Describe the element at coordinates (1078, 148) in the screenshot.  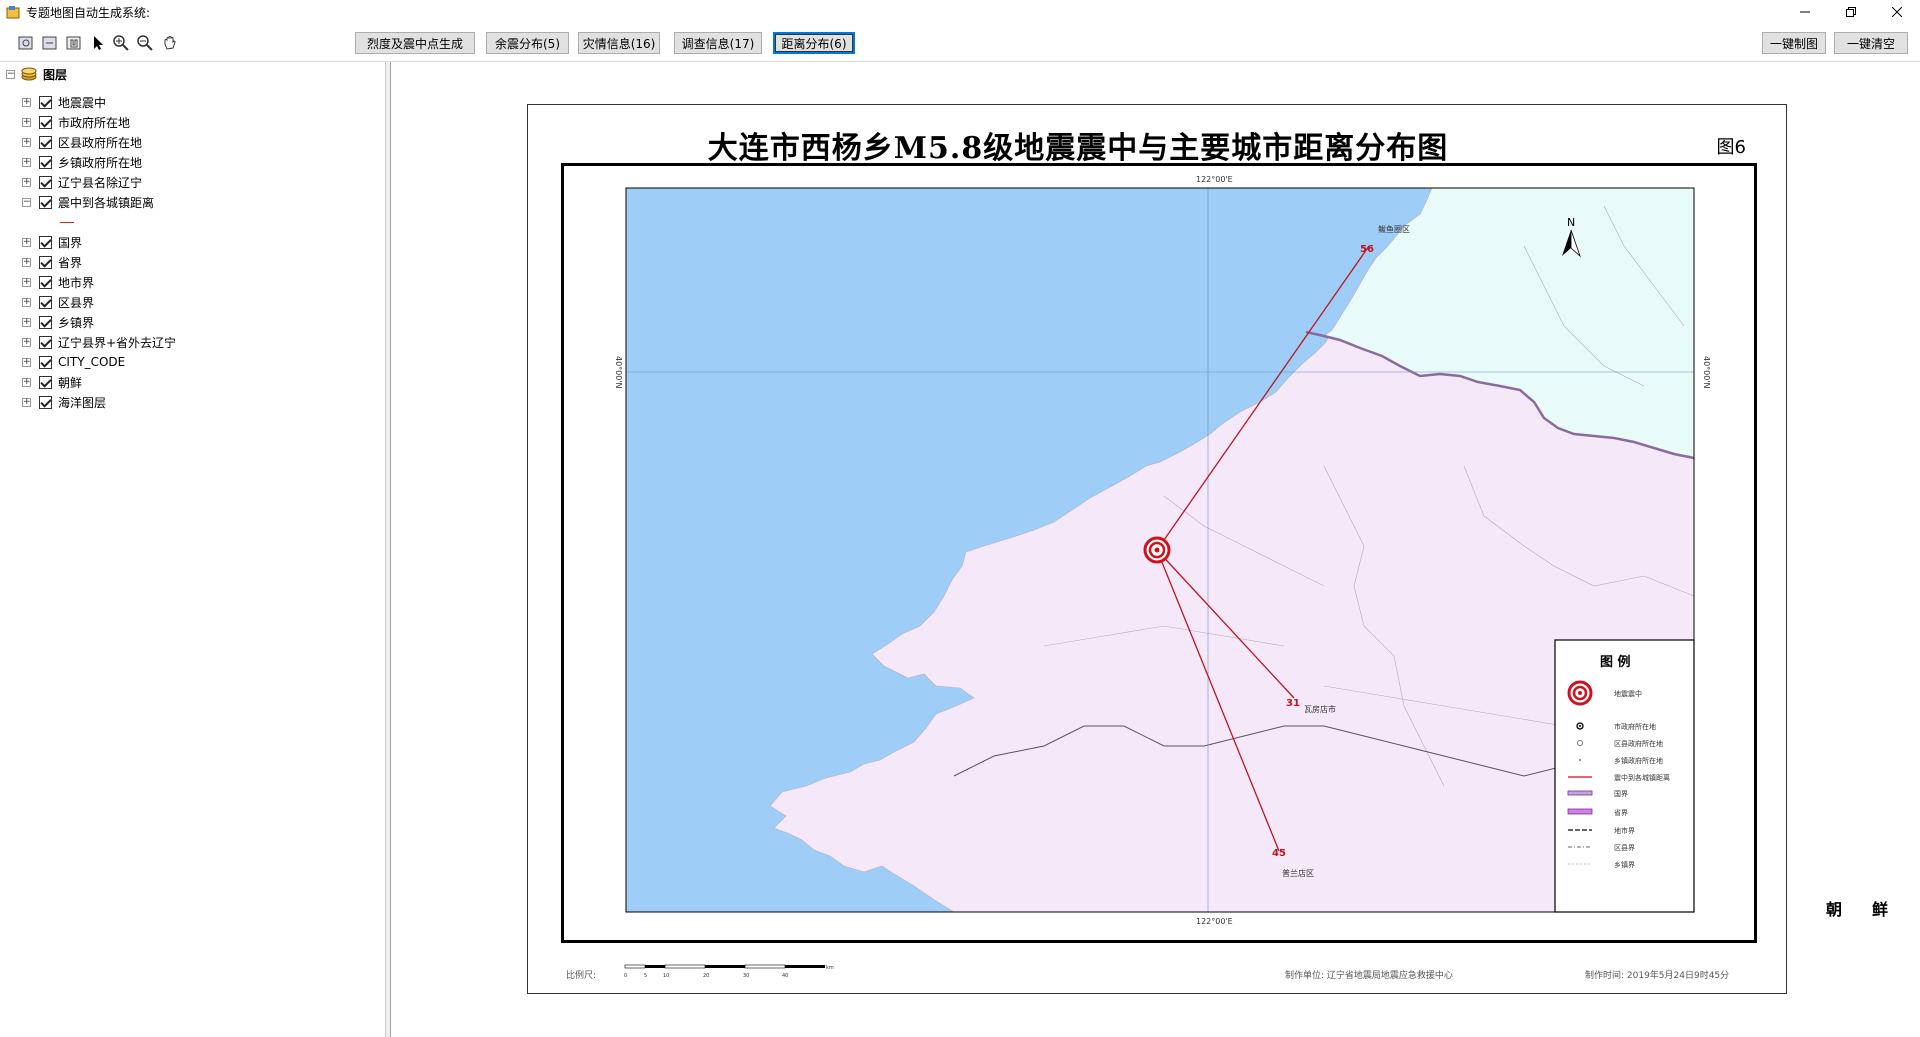
I see `map-title: 大连市西杨乡M5.8级地震震中与主要城市距离分布图` at that location.